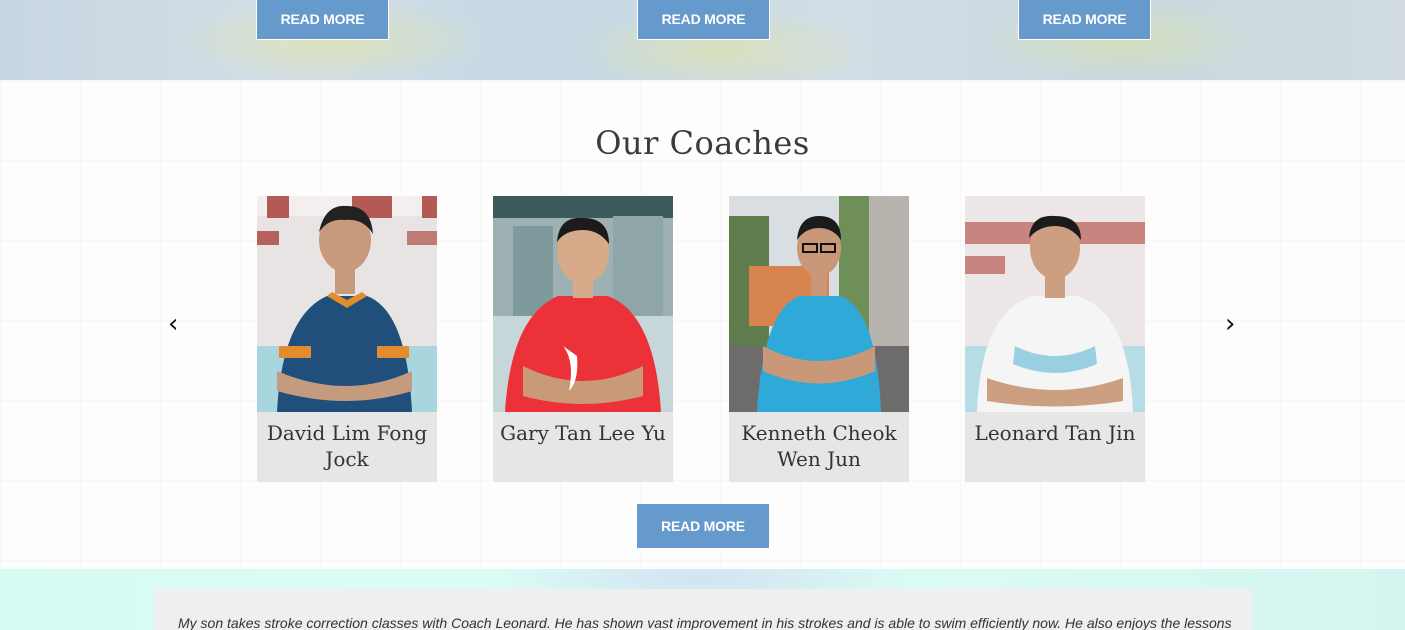 Image resolution: width=1405 pixels, height=630 pixels. I want to click on coach-card: David Lim Fong Jock, so click(347, 339).